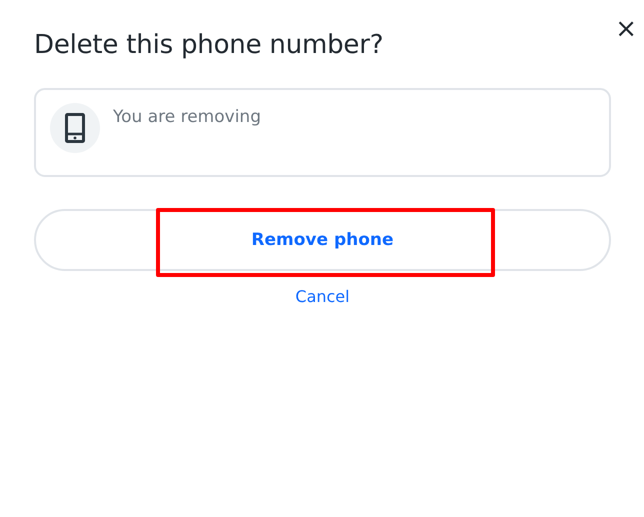 Image resolution: width=644 pixels, height=517 pixels. I want to click on remove-phone-button: Remove phone, so click(322, 240).